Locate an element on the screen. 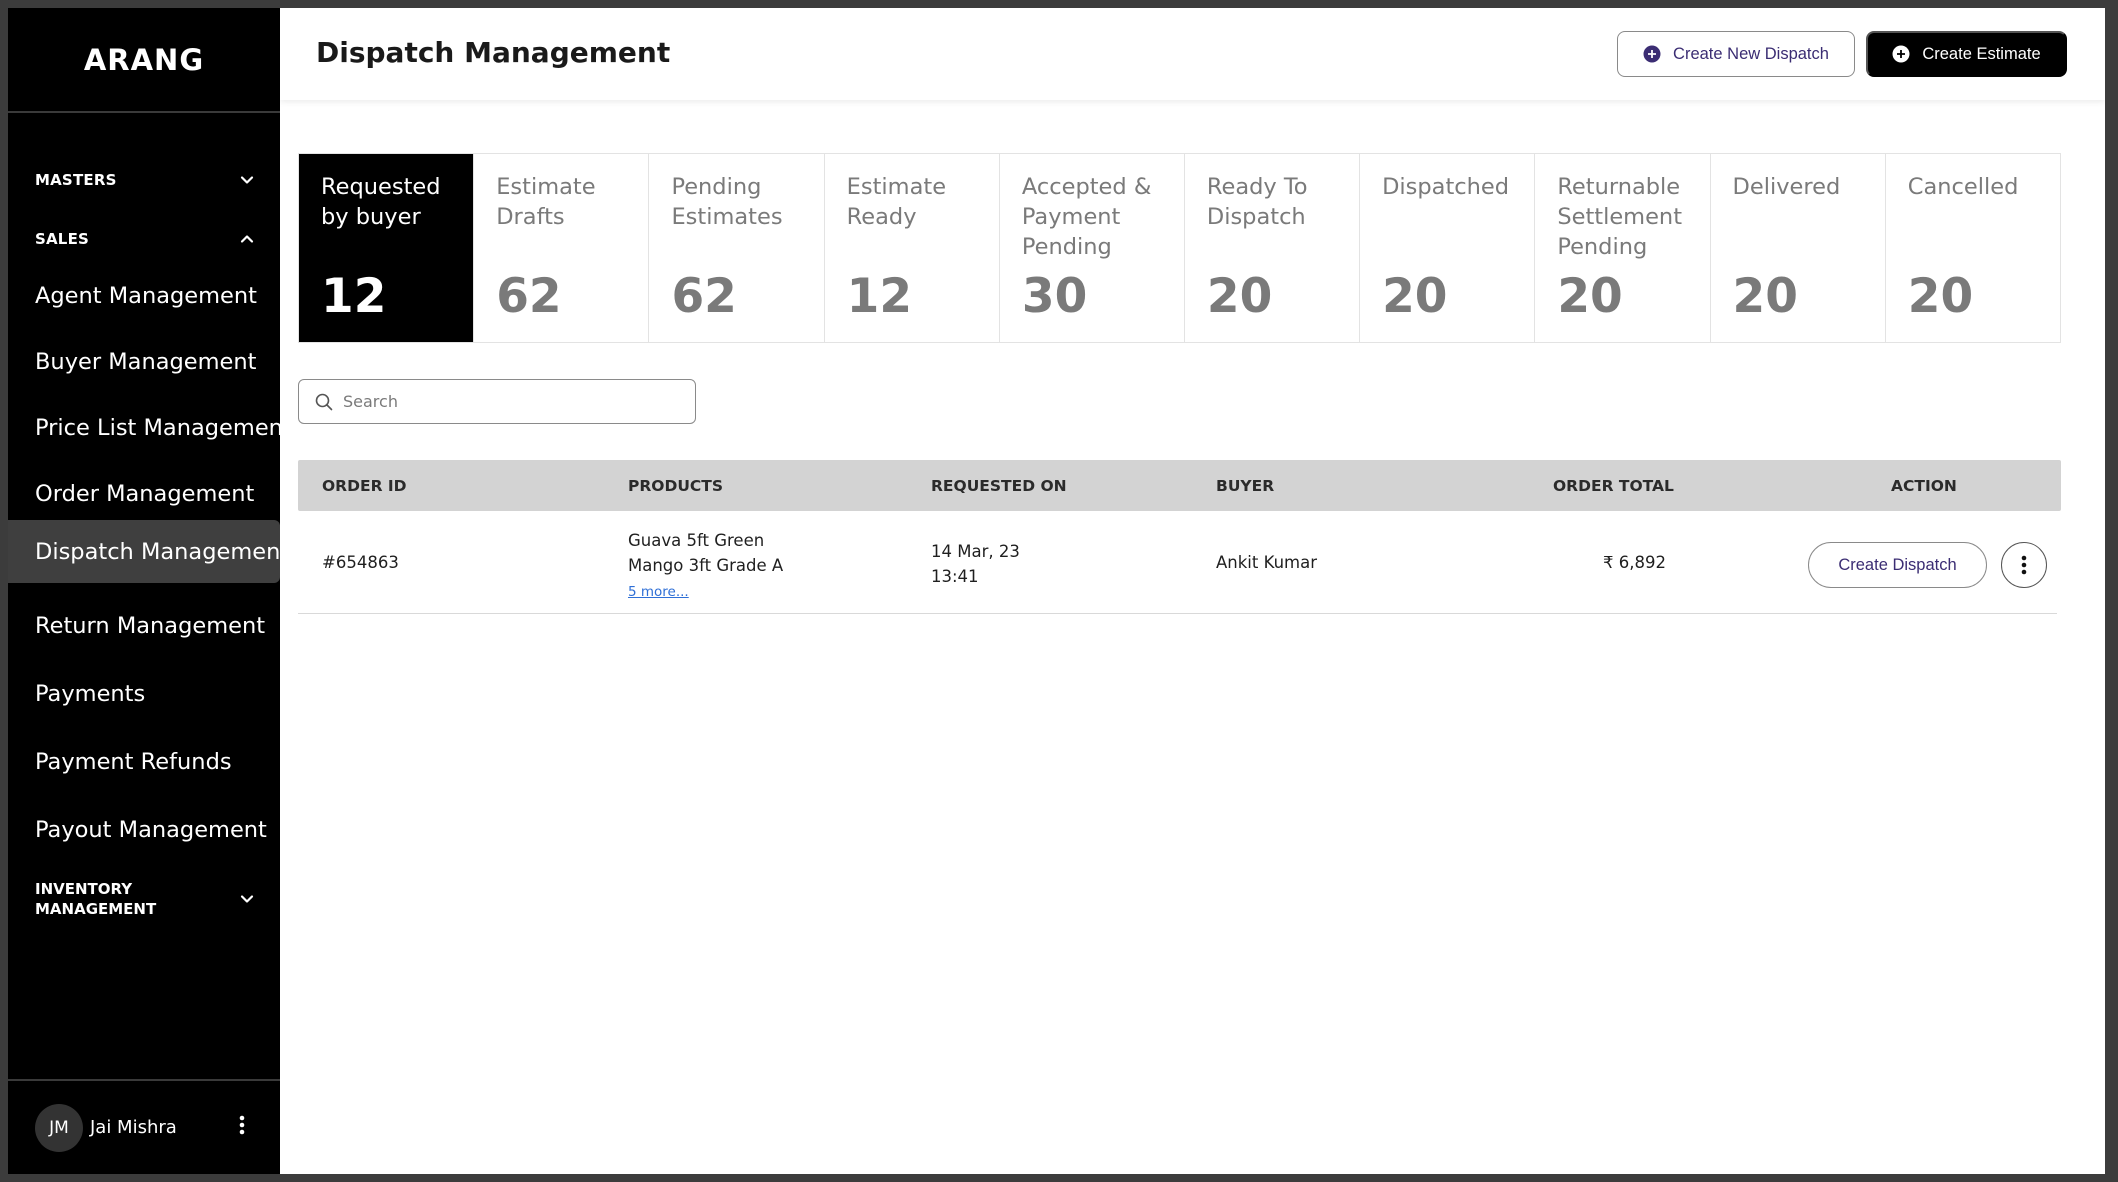 The height and width of the screenshot is (1182, 2118). sidebar-item-label: Return Management is located at coordinates (150, 625).